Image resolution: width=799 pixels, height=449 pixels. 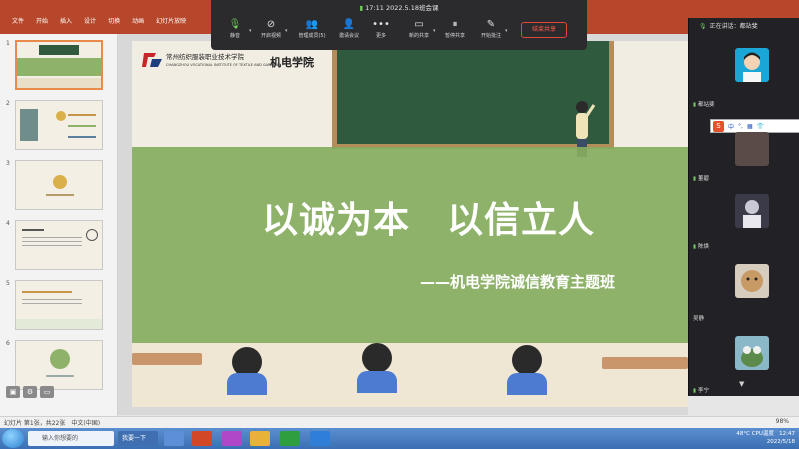 I want to click on ribbon-tabs: 文件 开始 插入 设计 切换 动画 幻灯片放映, so click(x=99, y=22).